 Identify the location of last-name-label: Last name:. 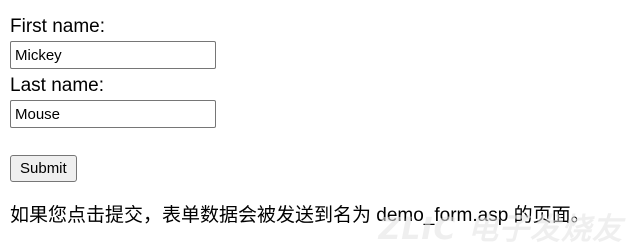
(57, 85).